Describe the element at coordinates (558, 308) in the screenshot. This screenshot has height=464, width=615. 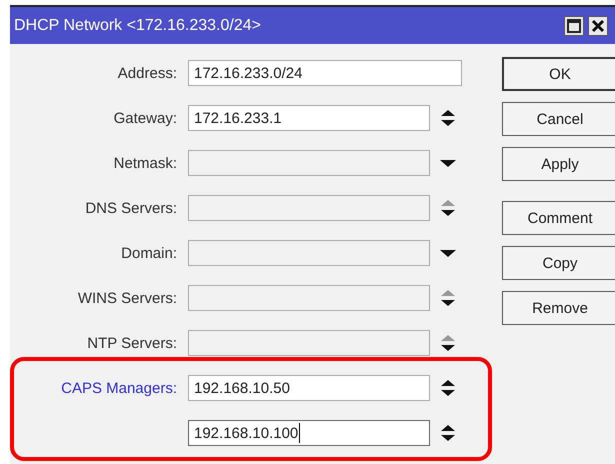
I see `dialog-button: Remove` at that location.